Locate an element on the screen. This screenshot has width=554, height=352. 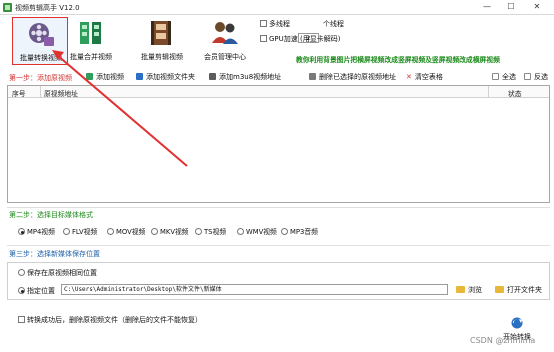
invert-icon is located at coordinates (527, 76).